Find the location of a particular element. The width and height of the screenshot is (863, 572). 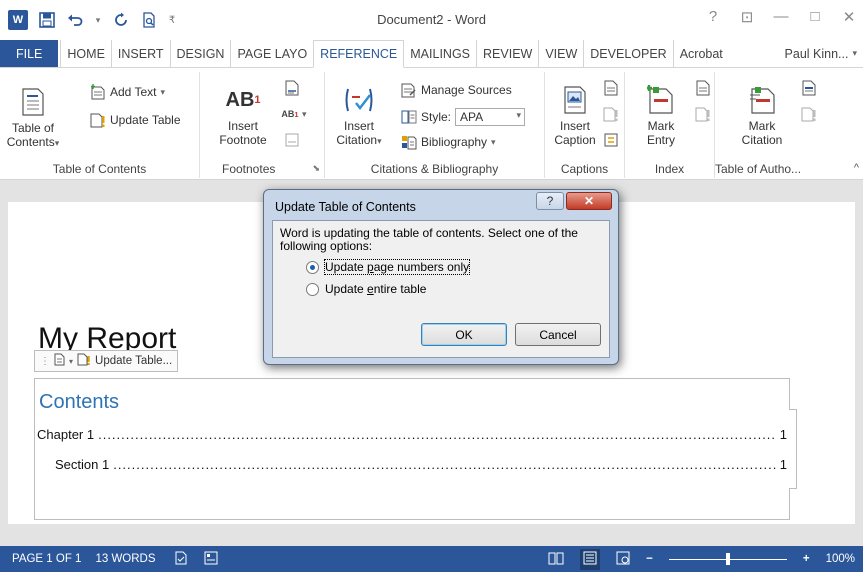

group-index: Mark Entry Index is located at coordinates (670, 125).